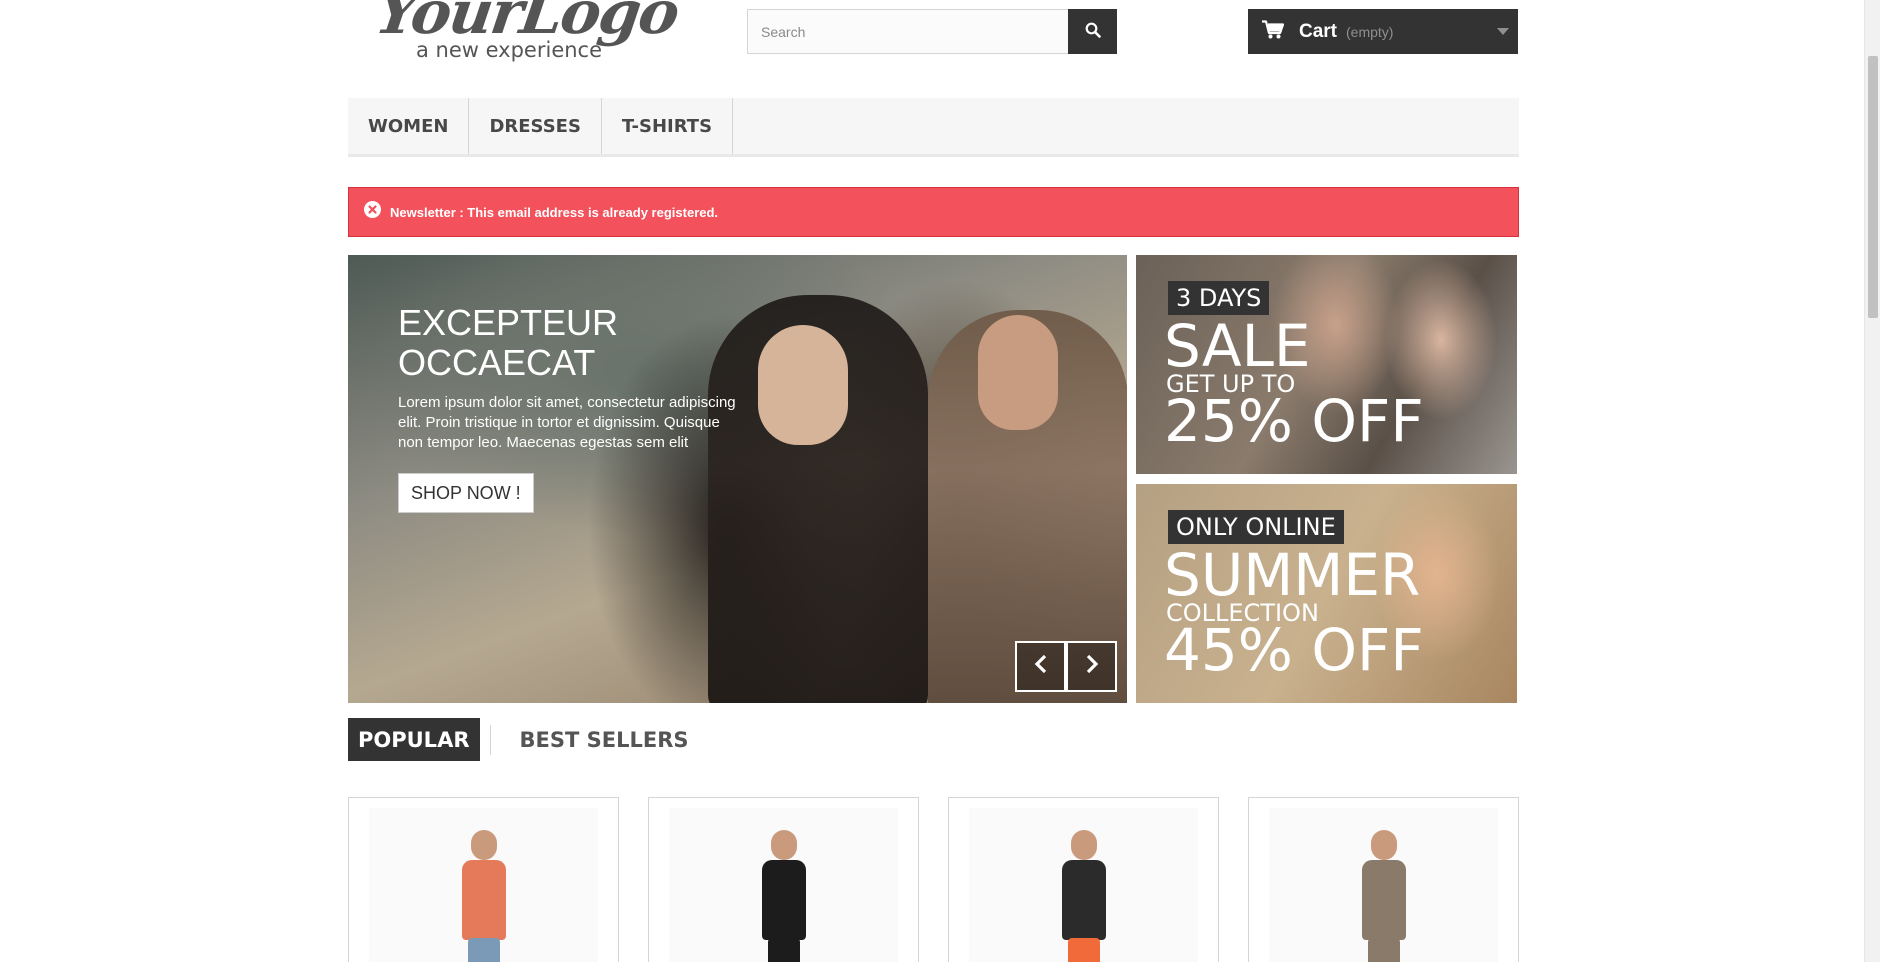  Describe the element at coordinates (508, 342) in the screenshot. I see `slide-title: EXCEPTEUR OCCAECAT` at that location.